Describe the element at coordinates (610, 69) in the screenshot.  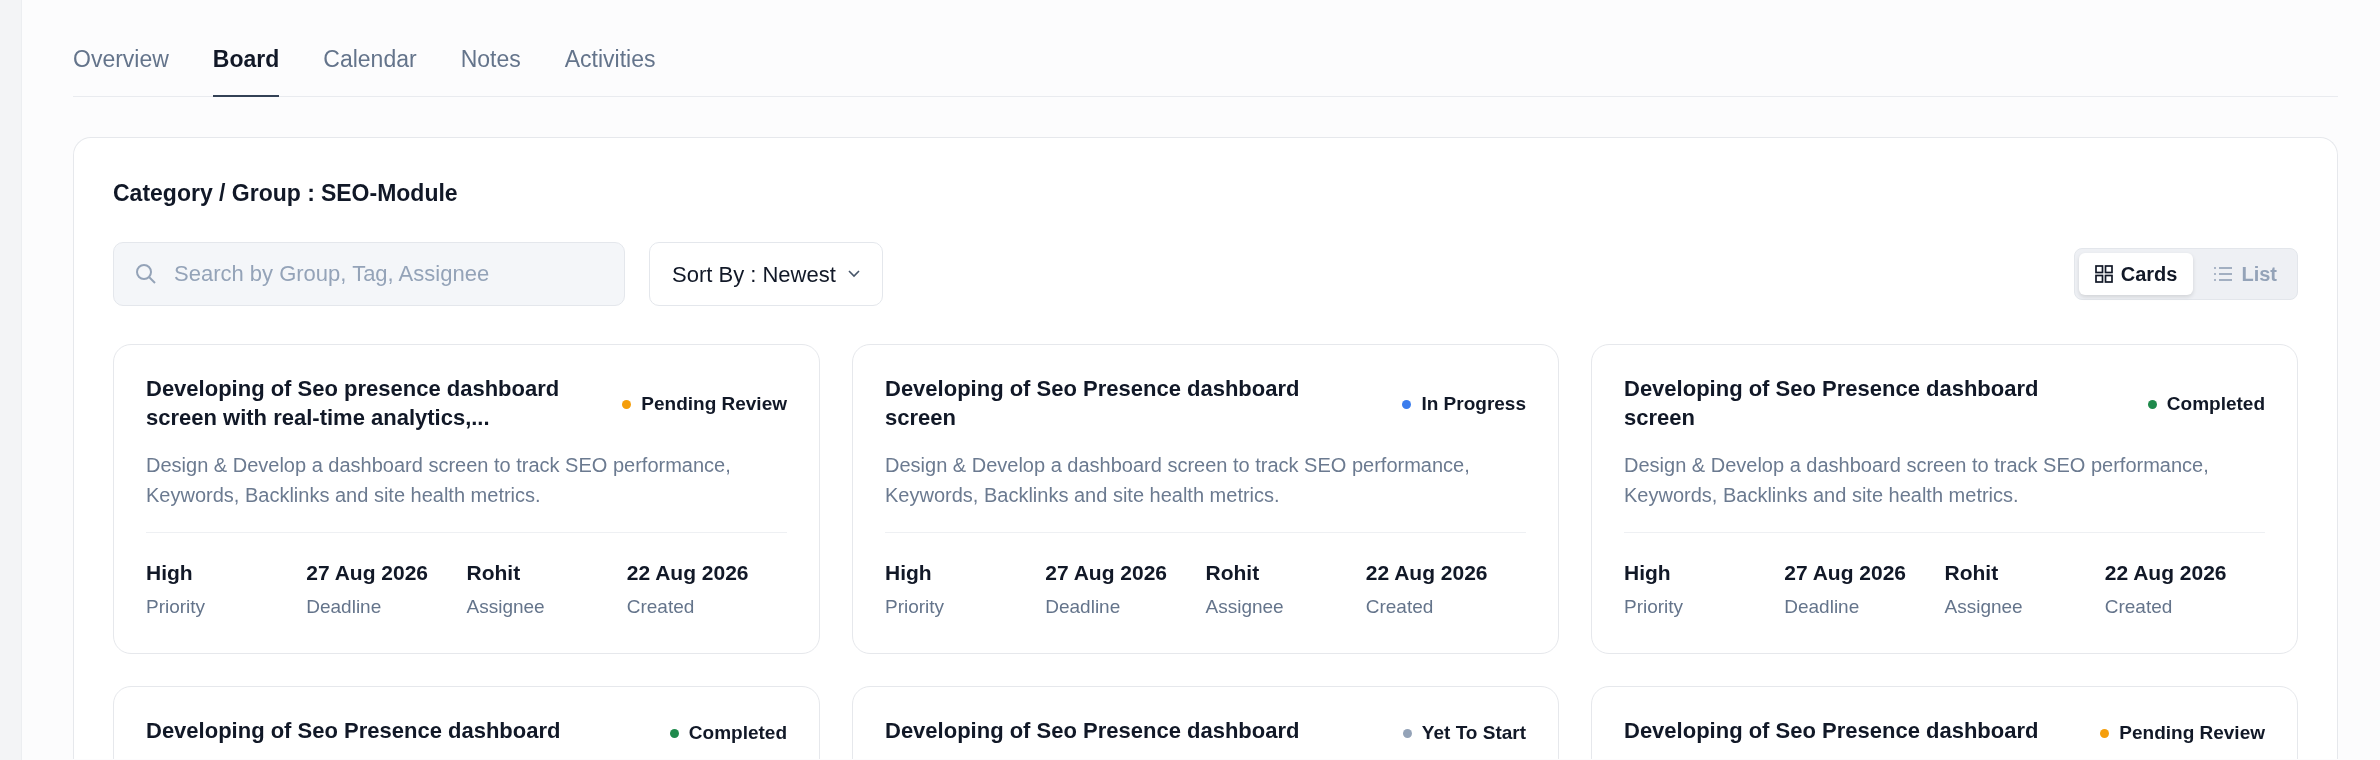
I see `tab: Activities` at that location.